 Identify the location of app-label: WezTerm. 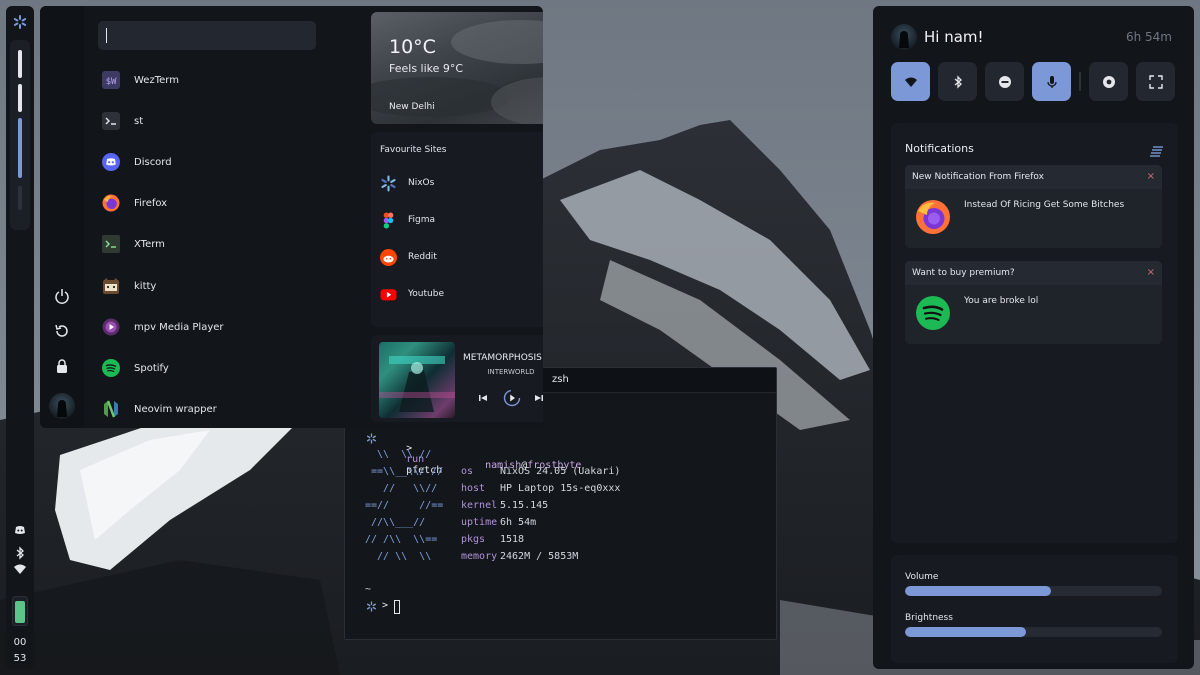
(156, 80).